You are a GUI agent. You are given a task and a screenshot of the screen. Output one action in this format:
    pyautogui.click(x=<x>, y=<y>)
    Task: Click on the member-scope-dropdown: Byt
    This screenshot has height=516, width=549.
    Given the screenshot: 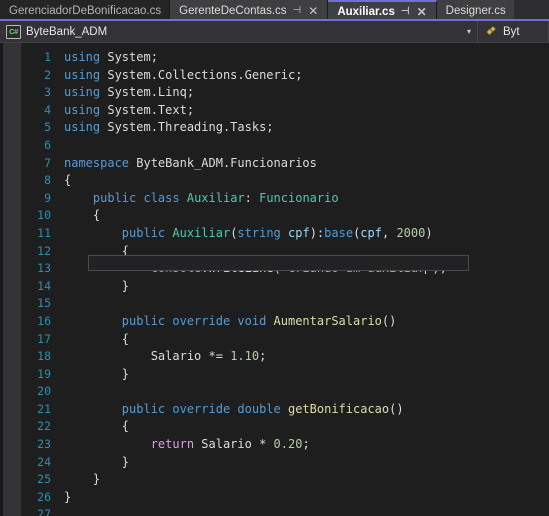 What is the action you would take?
    pyautogui.click(x=513, y=31)
    